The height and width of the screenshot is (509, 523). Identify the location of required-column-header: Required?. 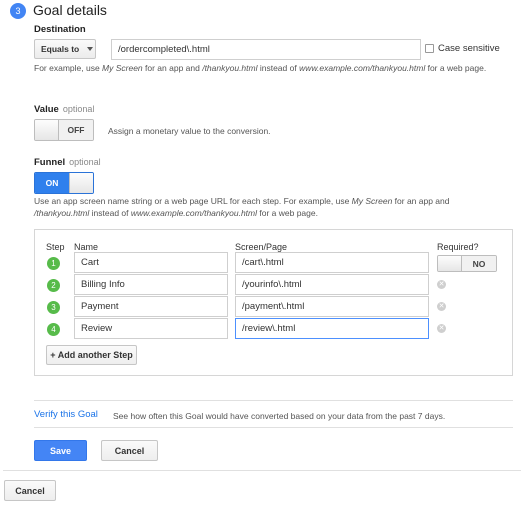
(458, 247).